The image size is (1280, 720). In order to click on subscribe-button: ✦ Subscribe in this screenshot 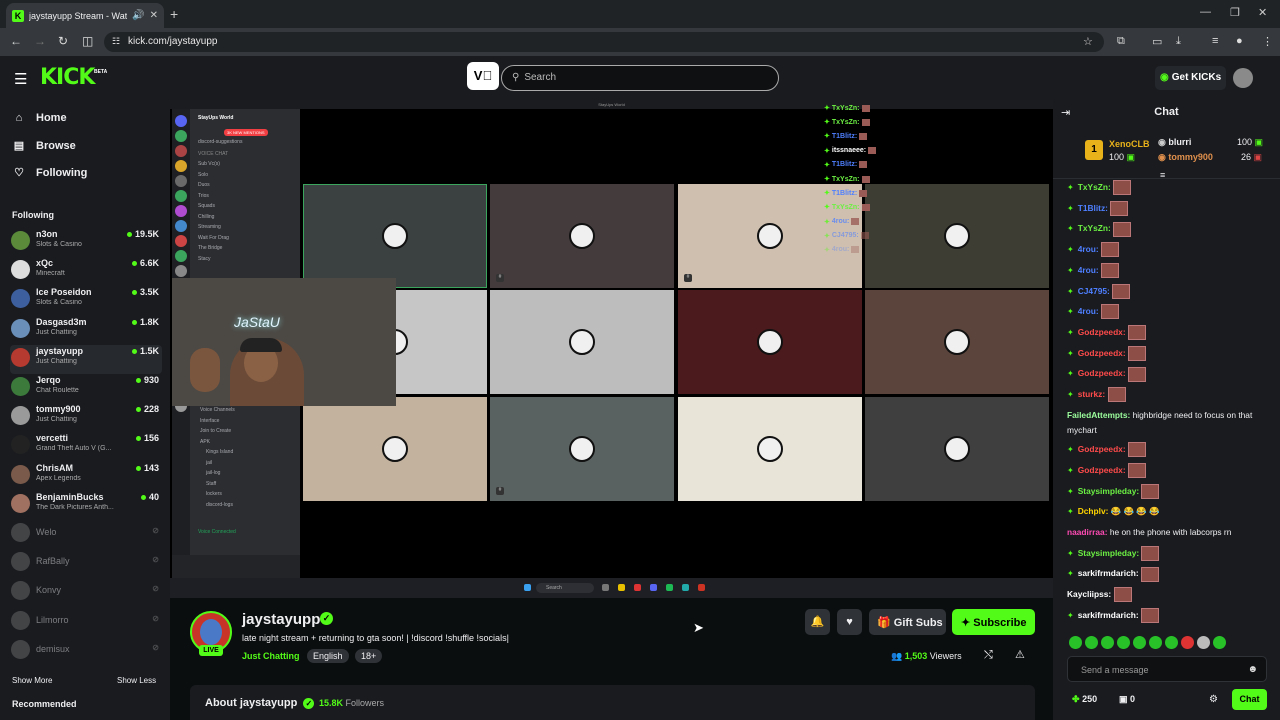, I will do `click(993, 622)`.